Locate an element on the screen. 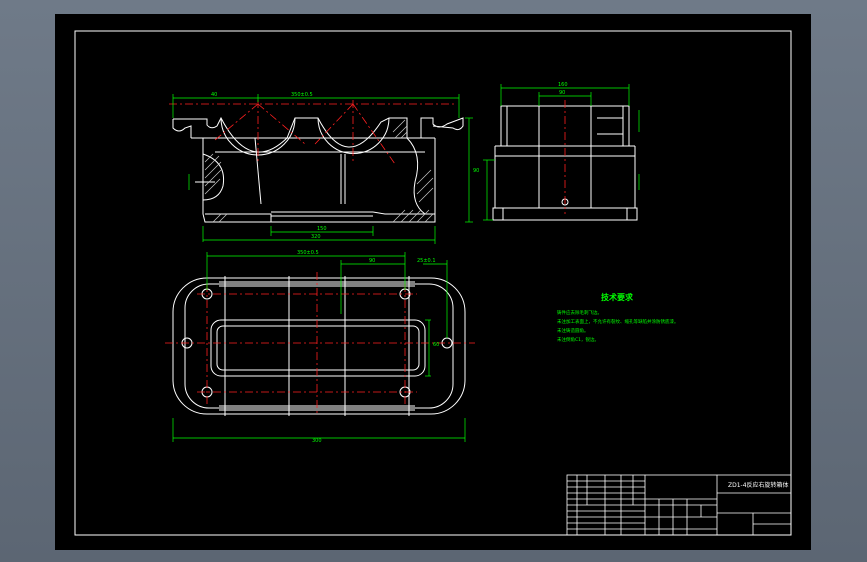  dim-plan-side: 60 is located at coordinates (436, 345).